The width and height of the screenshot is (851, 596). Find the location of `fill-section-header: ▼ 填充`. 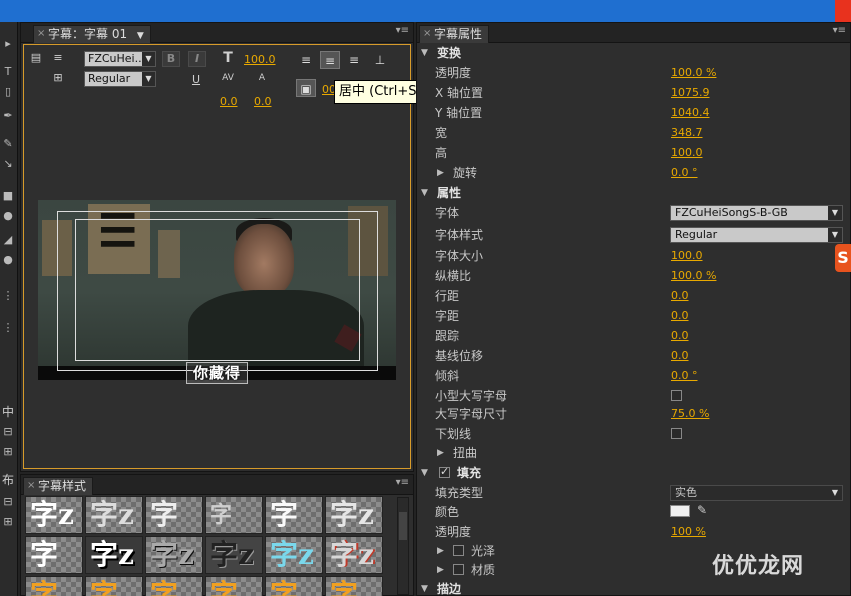

fill-section-header: ▼ 填充 is located at coordinates (634, 473).